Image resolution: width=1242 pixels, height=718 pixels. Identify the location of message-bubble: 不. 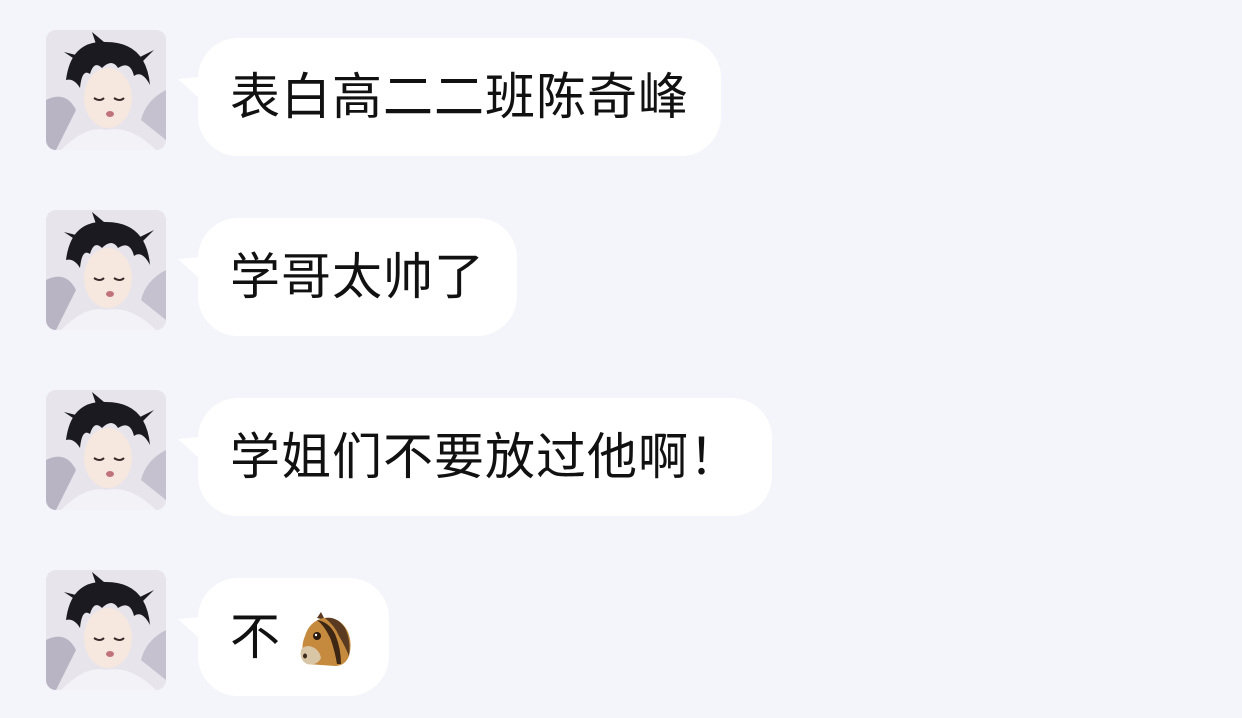
(293, 637).